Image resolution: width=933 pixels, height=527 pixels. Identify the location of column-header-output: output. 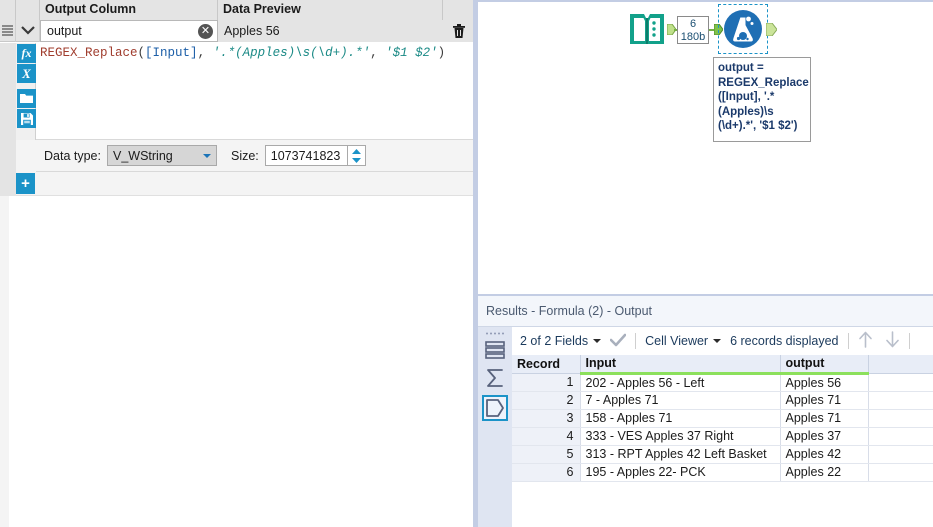
(824, 365).